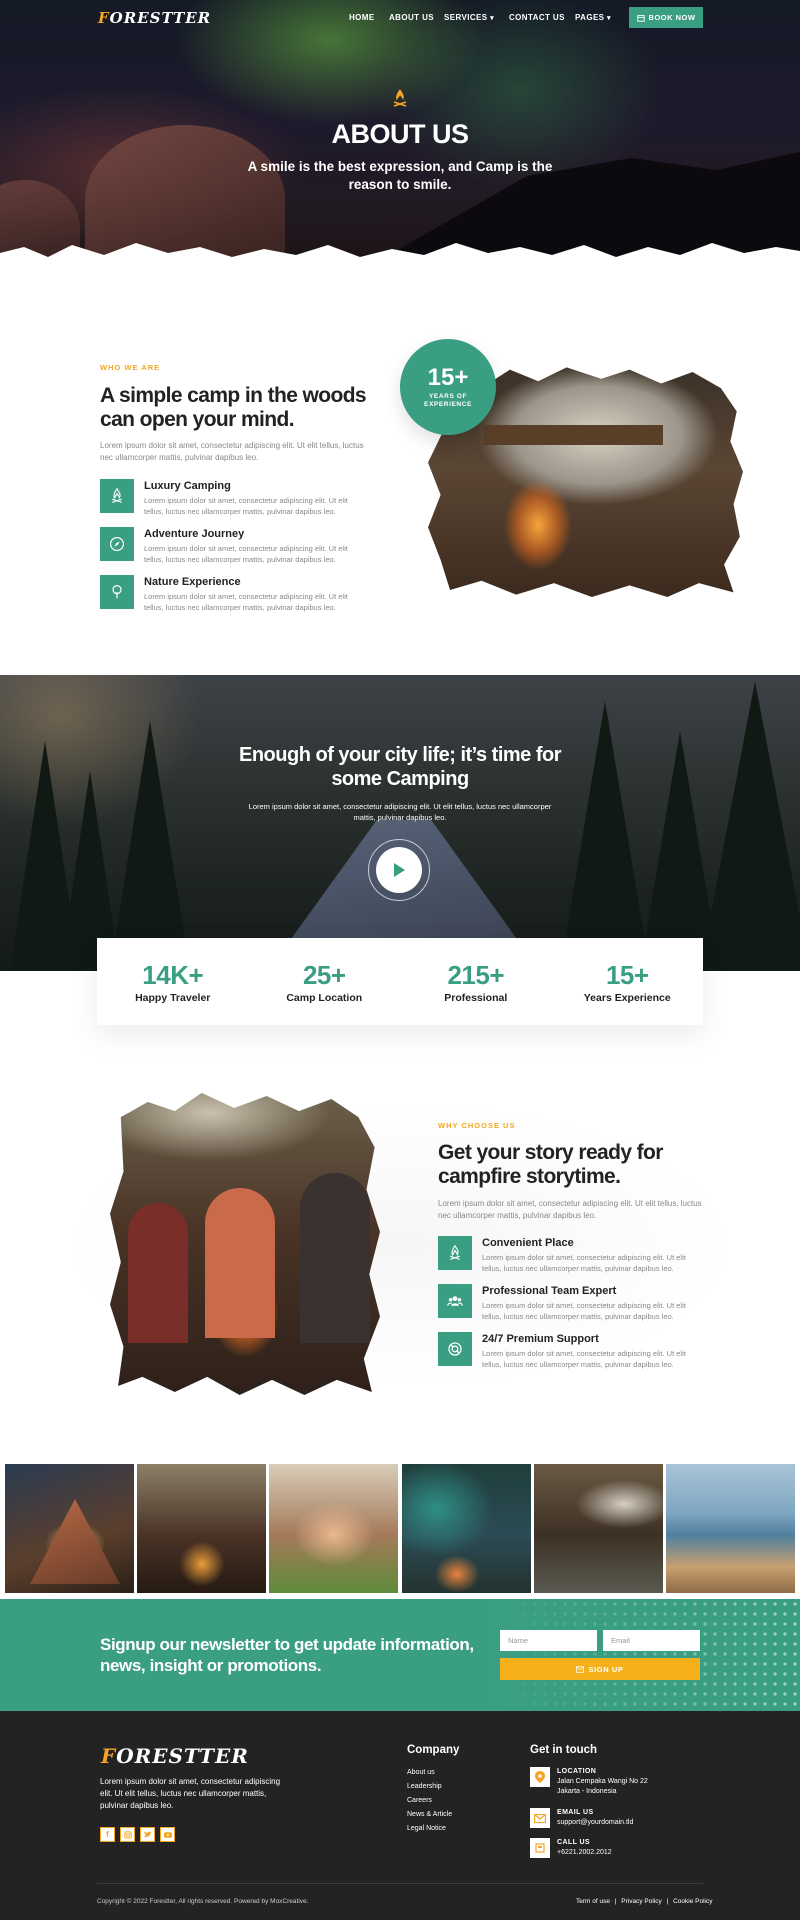 Image resolution: width=800 pixels, height=1920 pixels. What do you see at coordinates (476, 981) in the screenshot?
I see `stat-item: 215+ Professional` at bounding box center [476, 981].